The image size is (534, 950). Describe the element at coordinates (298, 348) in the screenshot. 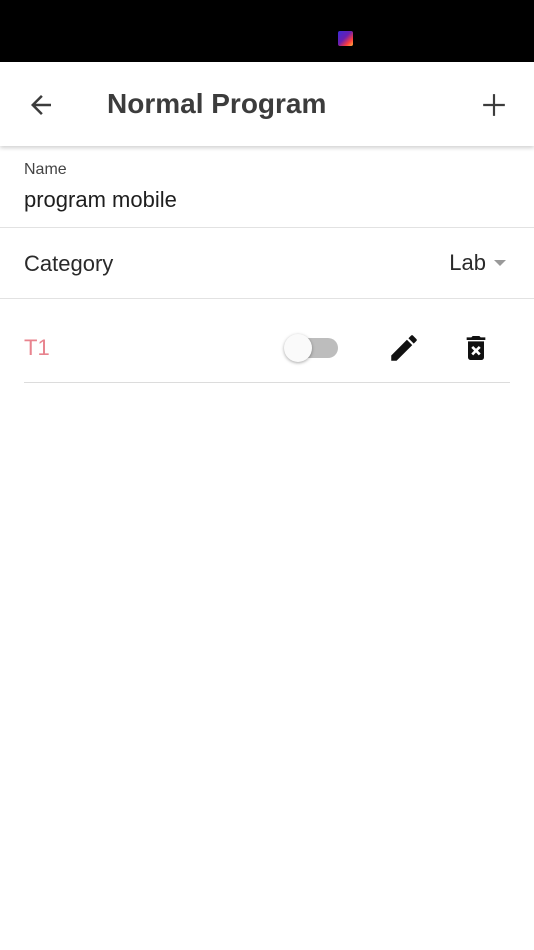

I see `toggle-knob` at that location.